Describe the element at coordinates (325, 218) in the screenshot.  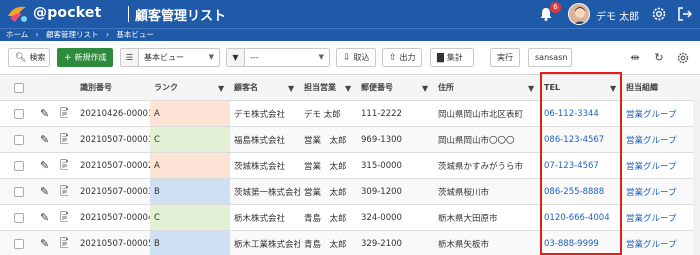
I see `cell-sales: 青島 太郎` at that location.